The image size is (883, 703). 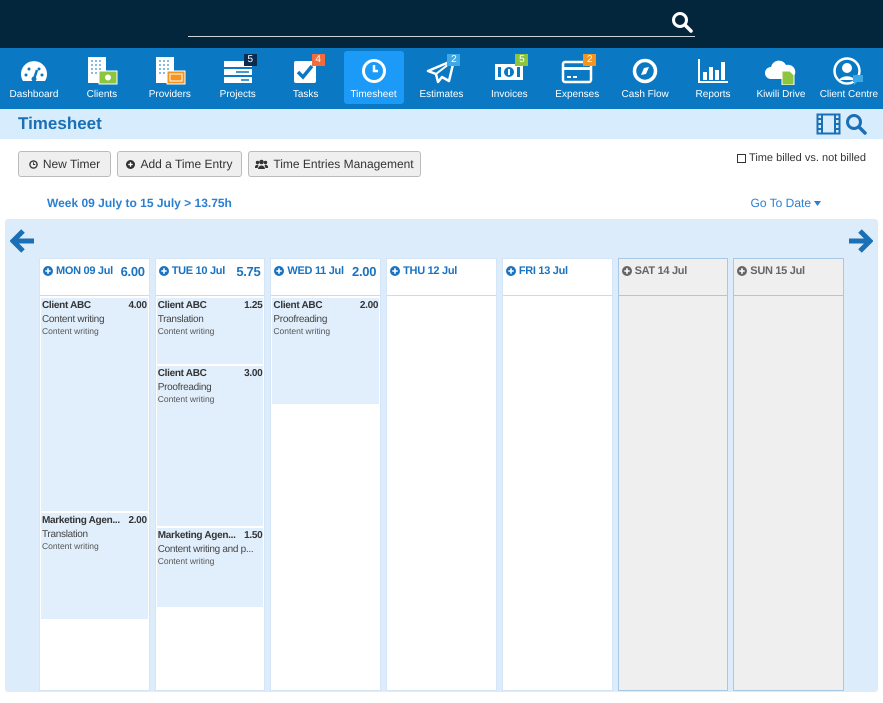 What do you see at coordinates (537, 271) in the screenshot?
I see `day-header: FRI 13 Jul` at bounding box center [537, 271].